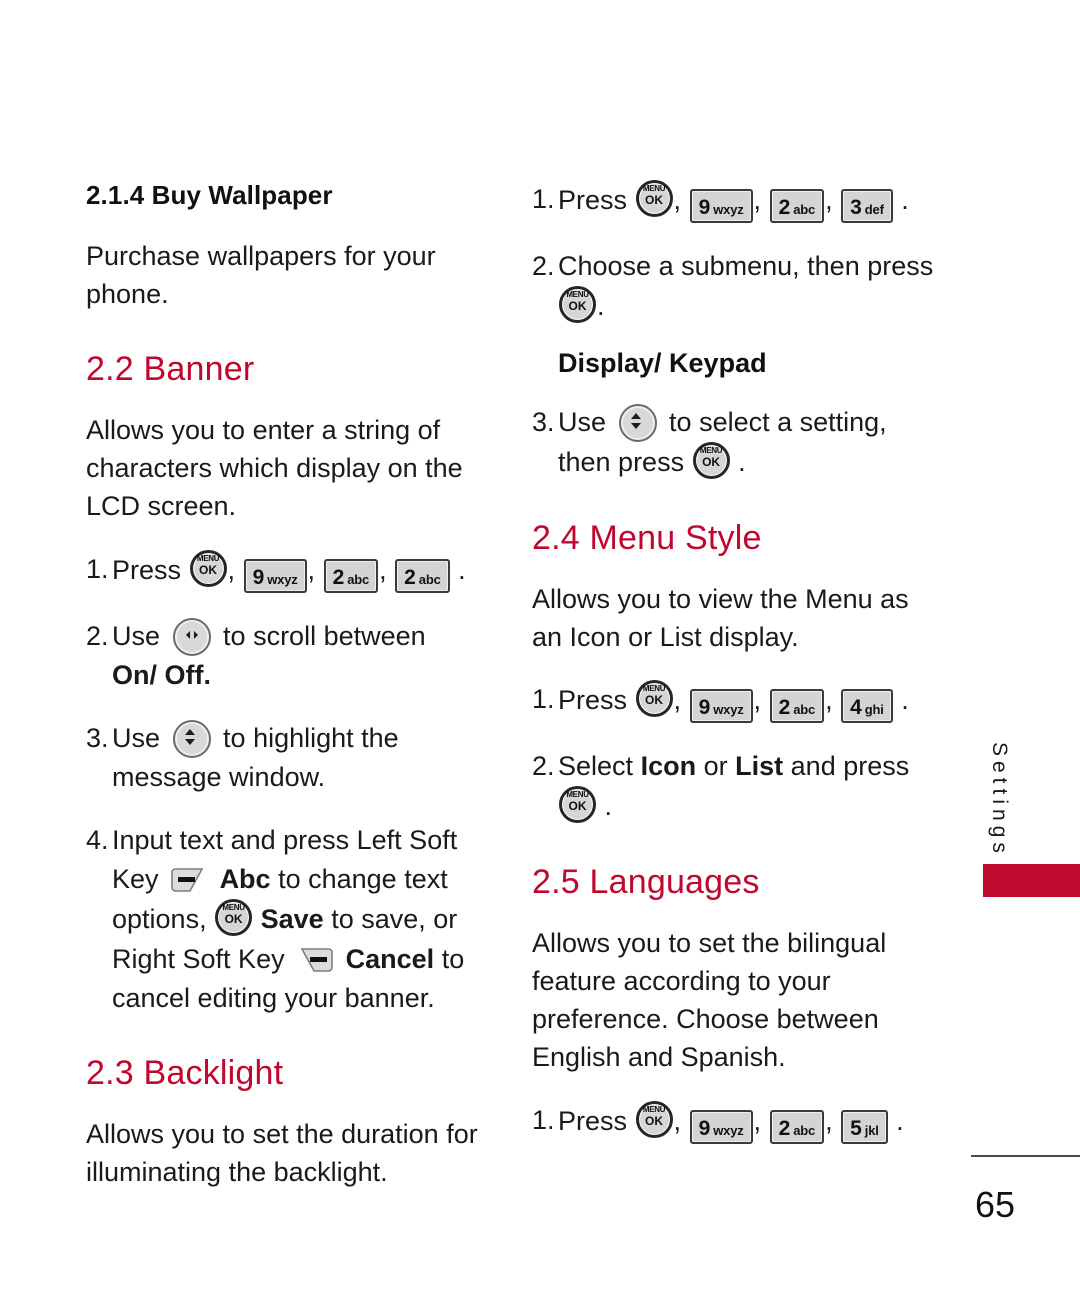 The height and width of the screenshot is (1295, 1080). I want to click on step-body: Use to scroll between On/ Off., so click(299, 656).